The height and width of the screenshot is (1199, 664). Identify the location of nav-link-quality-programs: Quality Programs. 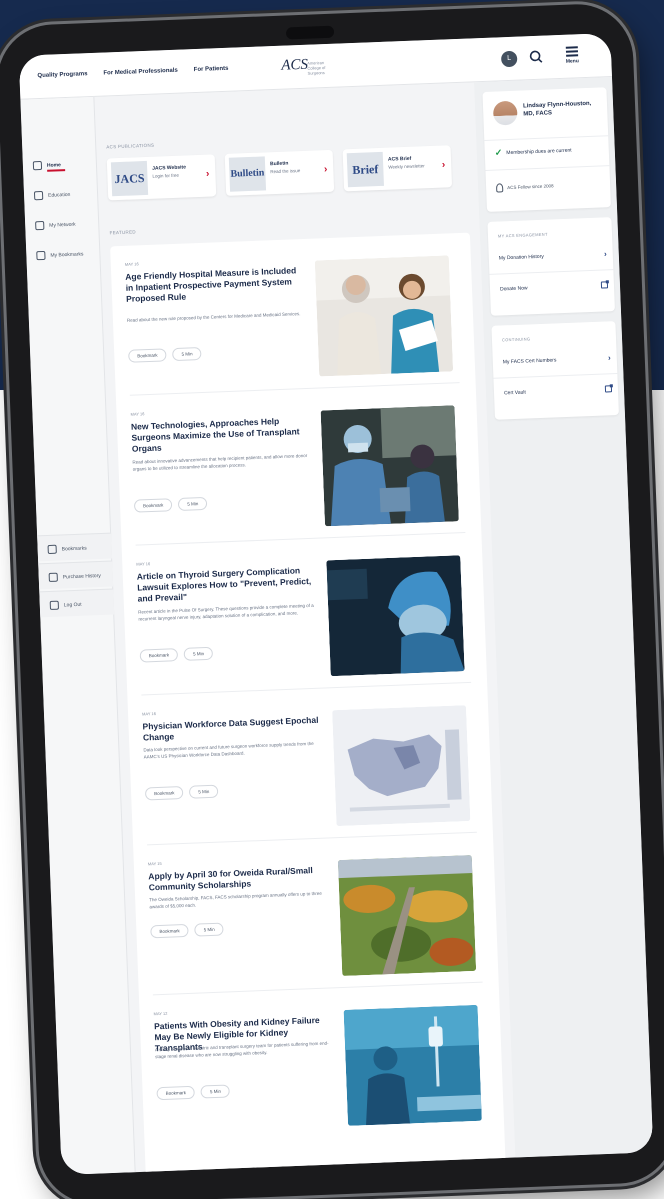
(62, 75).